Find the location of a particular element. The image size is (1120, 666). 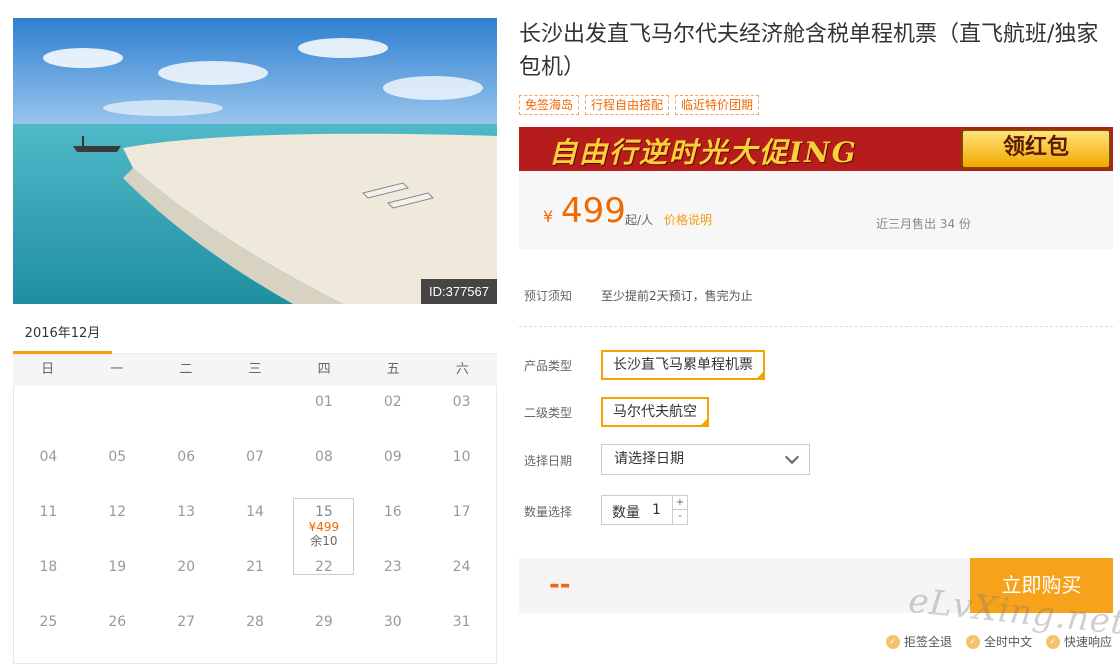

calendar-day: 13 is located at coordinates (186, 512).